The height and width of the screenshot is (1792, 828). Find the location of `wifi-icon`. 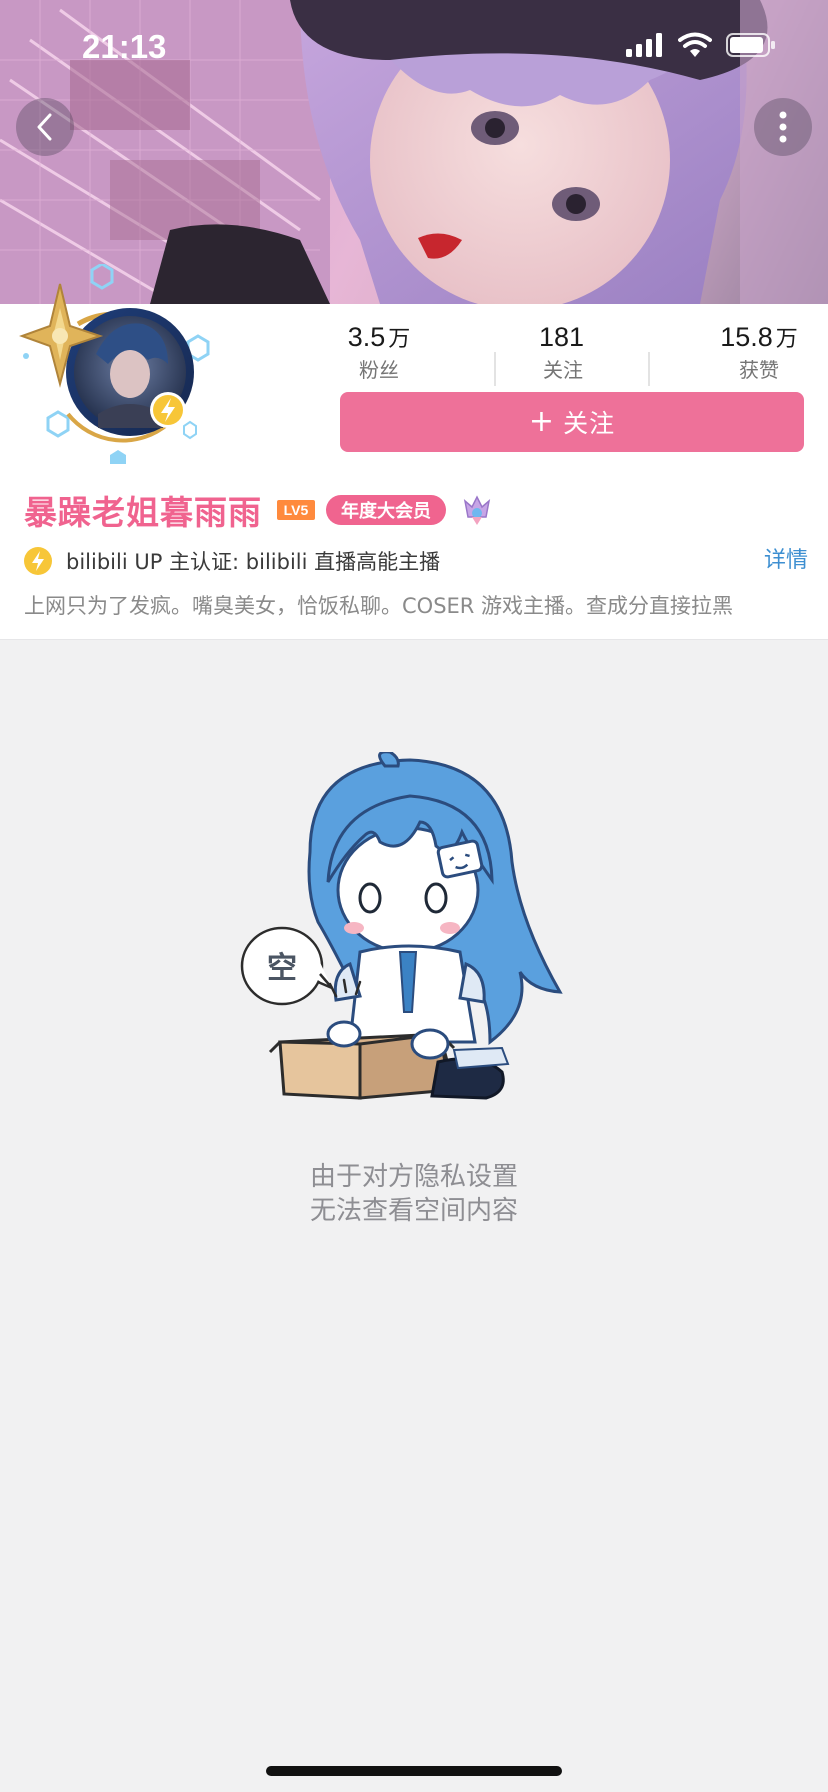

wifi-icon is located at coordinates (695, 44).